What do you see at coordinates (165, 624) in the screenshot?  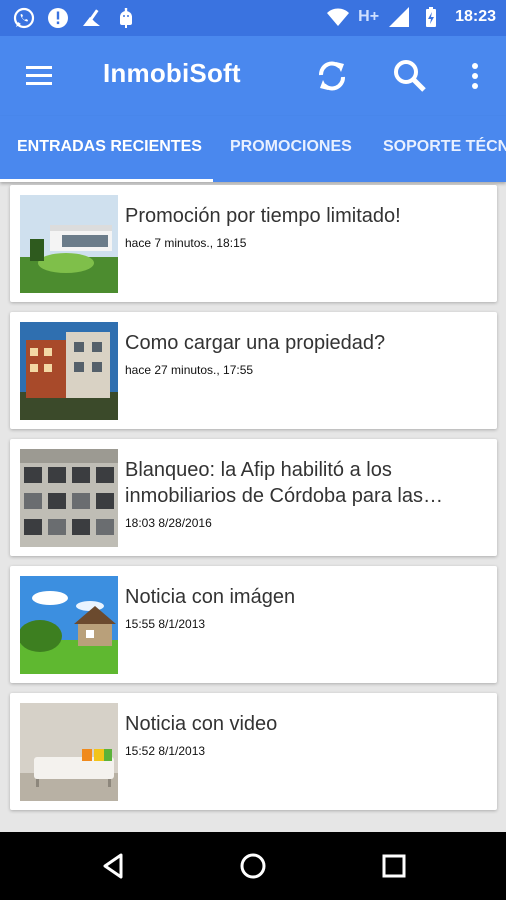 I see `post-meta: 15:55 8/1/2013` at bounding box center [165, 624].